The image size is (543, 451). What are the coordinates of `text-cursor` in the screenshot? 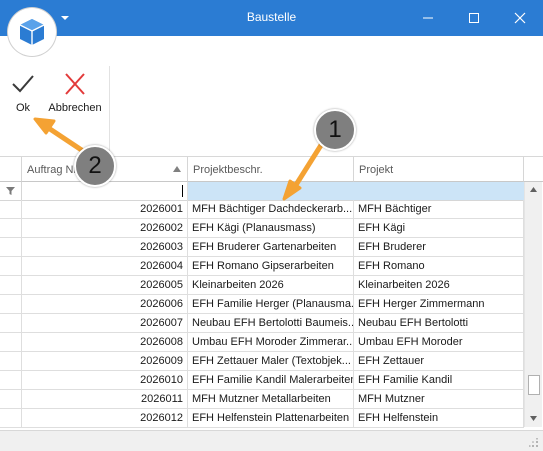 It's located at (182, 191).